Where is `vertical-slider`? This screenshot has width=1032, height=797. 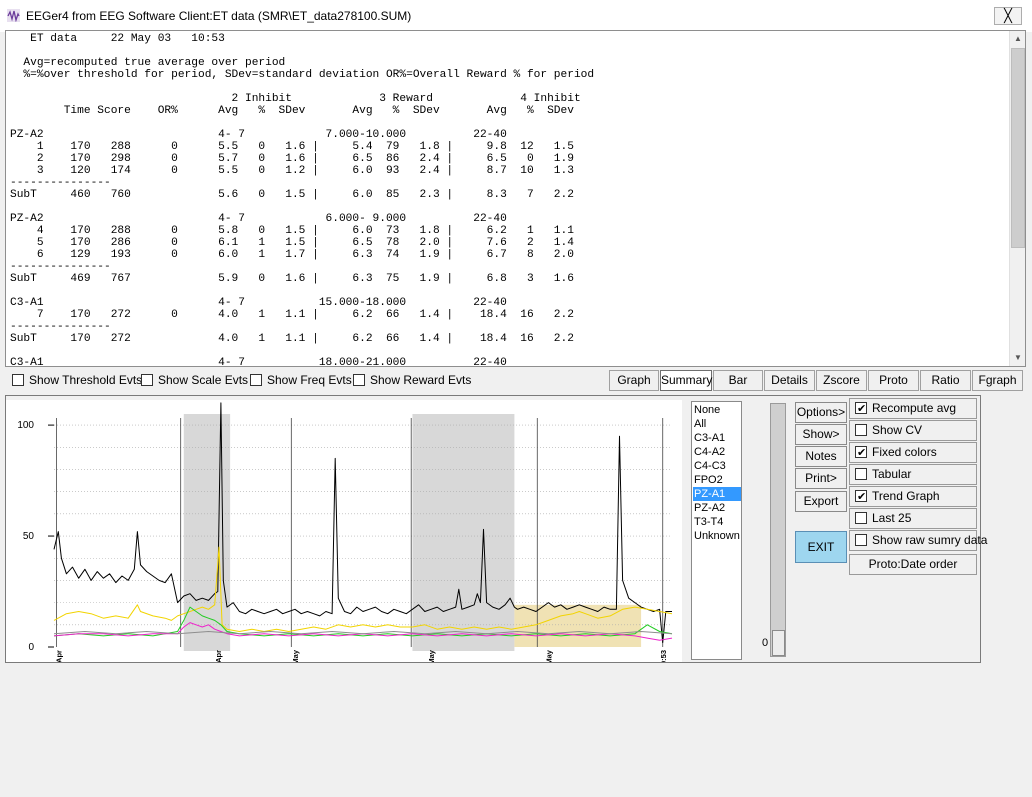
vertical-slider is located at coordinates (778, 530).